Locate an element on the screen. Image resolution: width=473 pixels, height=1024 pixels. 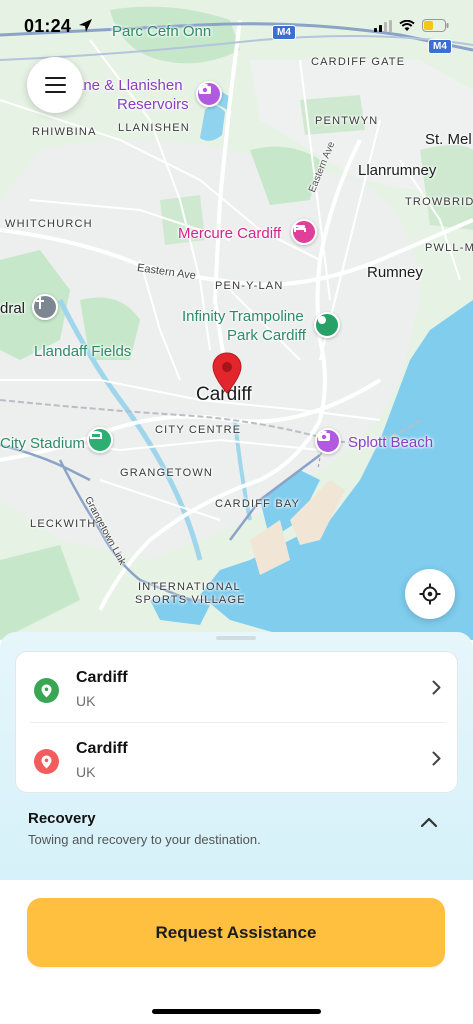
locate-me-button is located at coordinates (430, 594).